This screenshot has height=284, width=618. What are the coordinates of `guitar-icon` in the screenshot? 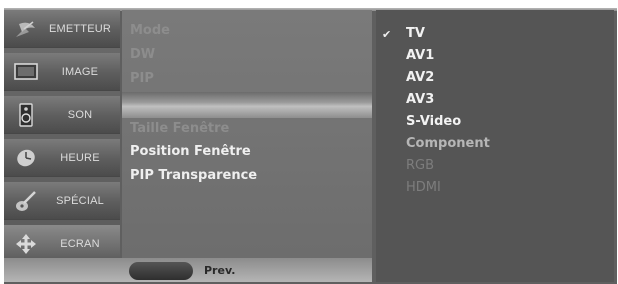 It's located at (26, 201).